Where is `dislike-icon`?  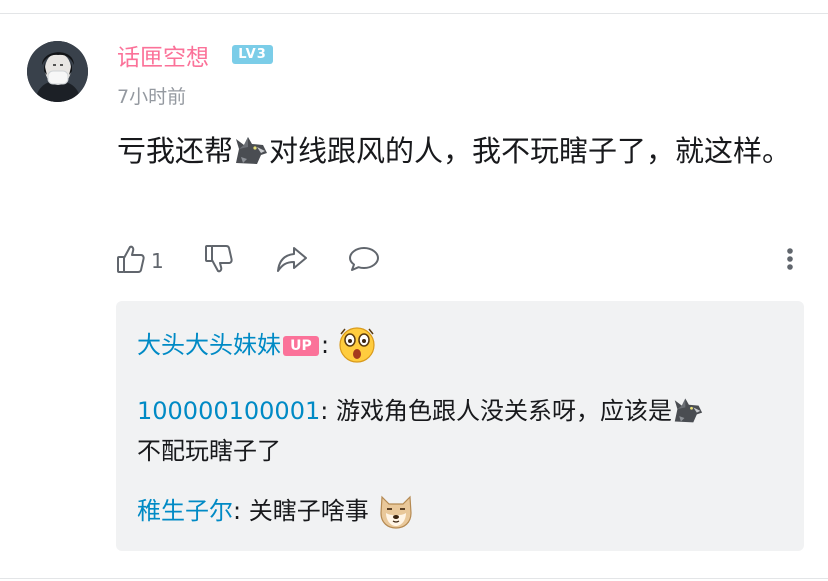 dislike-icon is located at coordinates (219, 261).